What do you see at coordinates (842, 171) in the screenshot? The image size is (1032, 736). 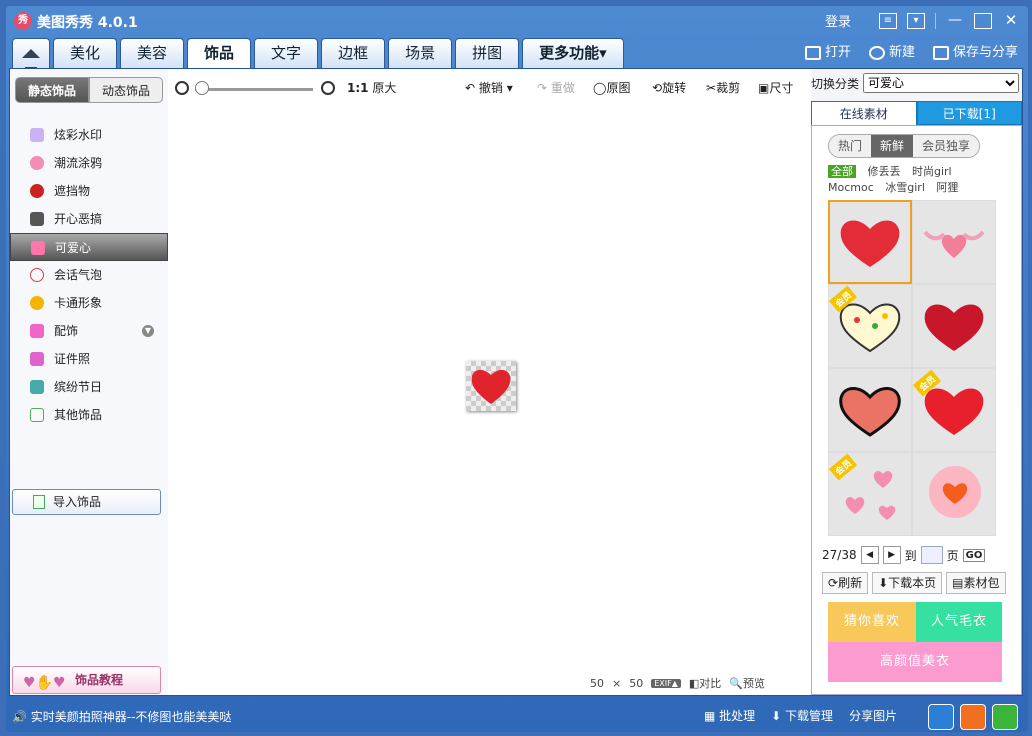 I see `tag-all: 全部` at bounding box center [842, 171].